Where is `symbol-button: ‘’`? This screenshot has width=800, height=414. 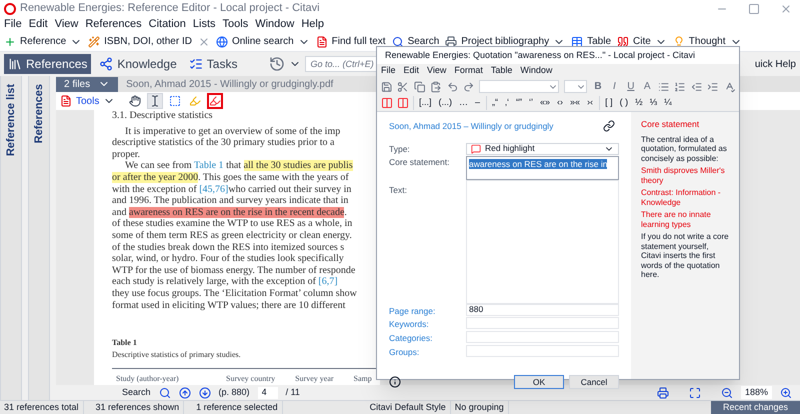
symbol-button: ‘’ is located at coordinates (531, 103).